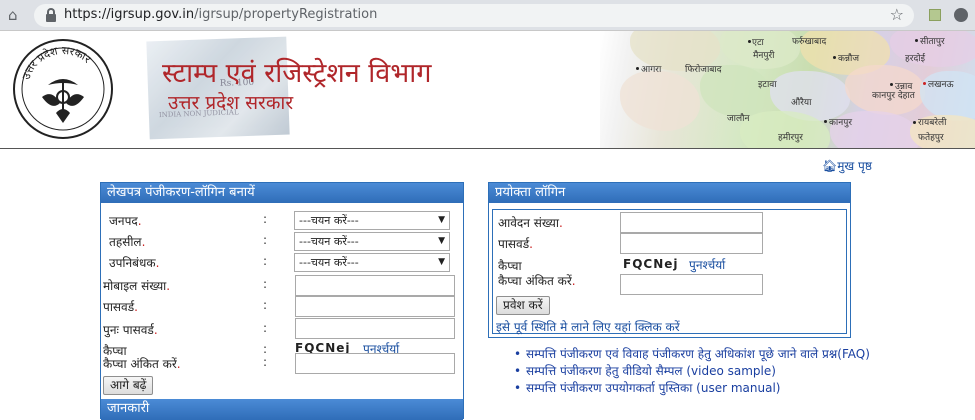 The width and height of the screenshot is (975, 420). What do you see at coordinates (129, 14) in the screenshot?
I see `url-host: https://igrsup.gov.in` at bounding box center [129, 14].